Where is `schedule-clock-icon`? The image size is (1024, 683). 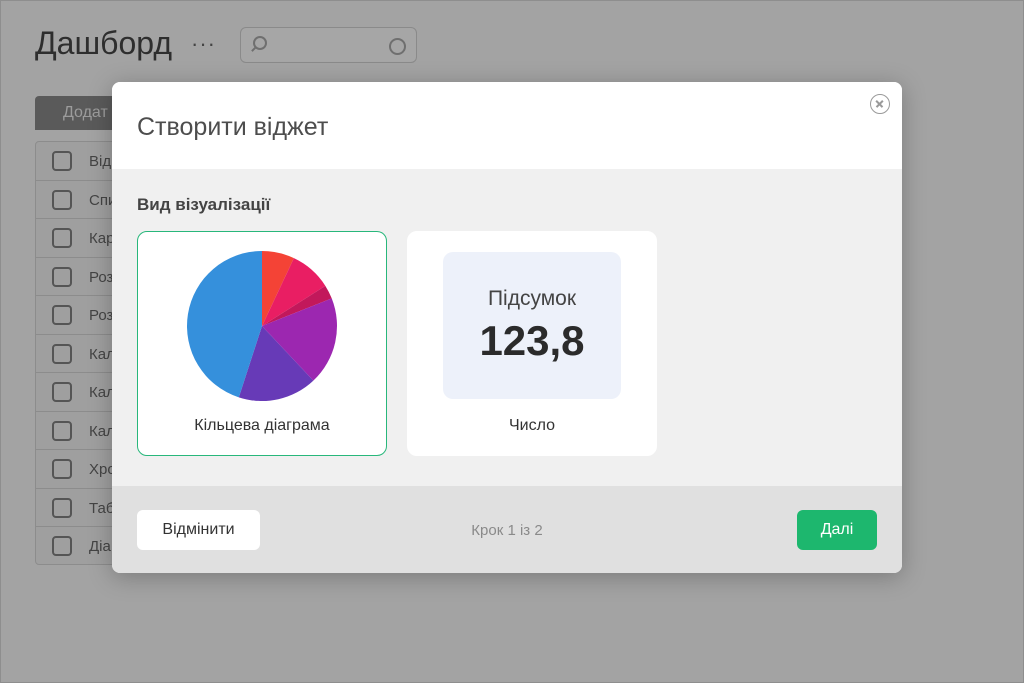
schedule-clock-icon is located at coordinates (62, 276).